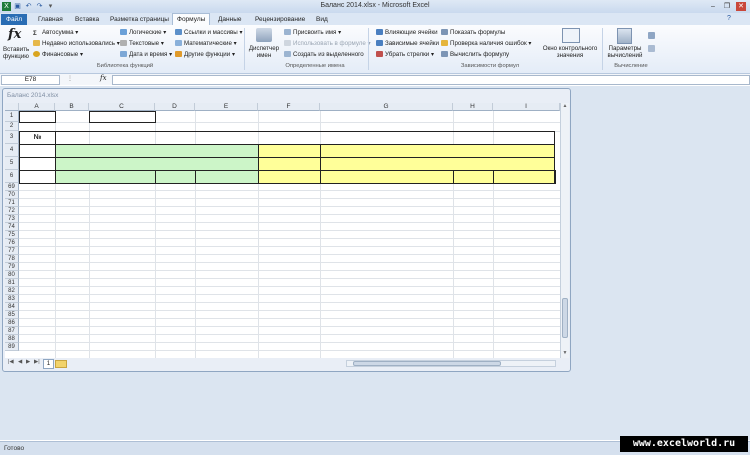 This screenshot has height=455, width=750. I want to click on column-header: D, so click(175, 107).